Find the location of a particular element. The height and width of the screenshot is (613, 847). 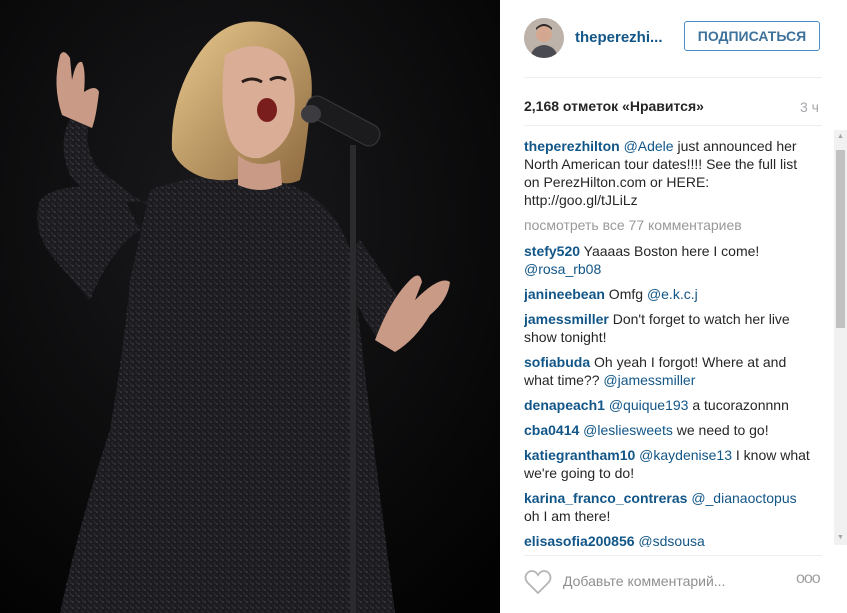

scroll-down-arrow-icon: ▼ is located at coordinates (840, 538).